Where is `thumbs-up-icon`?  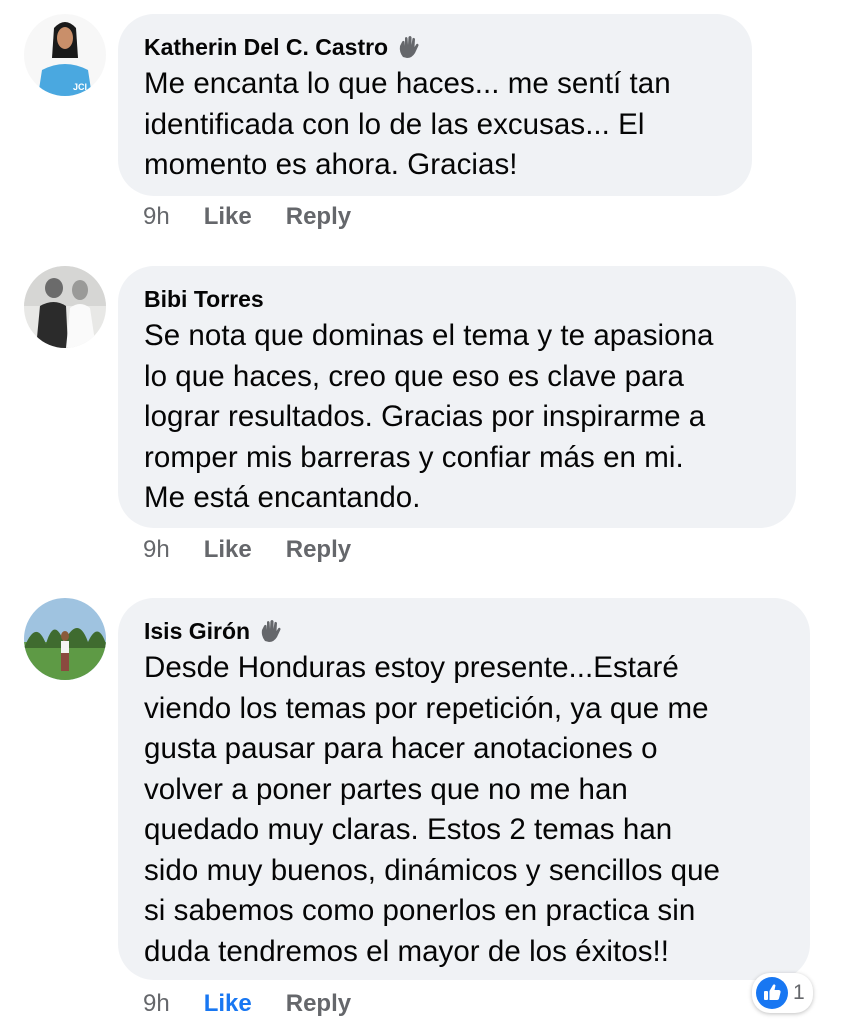 thumbs-up-icon is located at coordinates (772, 993).